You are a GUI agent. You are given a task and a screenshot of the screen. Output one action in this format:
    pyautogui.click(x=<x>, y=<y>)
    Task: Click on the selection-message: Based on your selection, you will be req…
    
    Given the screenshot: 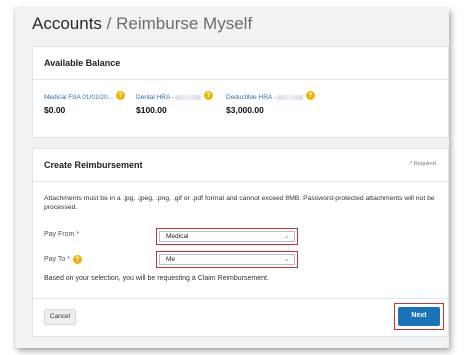 What is the action you would take?
    pyautogui.click(x=156, y=278)
    